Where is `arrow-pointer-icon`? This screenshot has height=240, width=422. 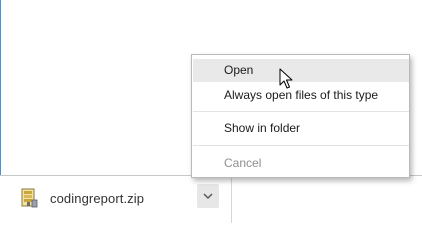 arrow-pointer-icon is located at coordinates (286, 79).